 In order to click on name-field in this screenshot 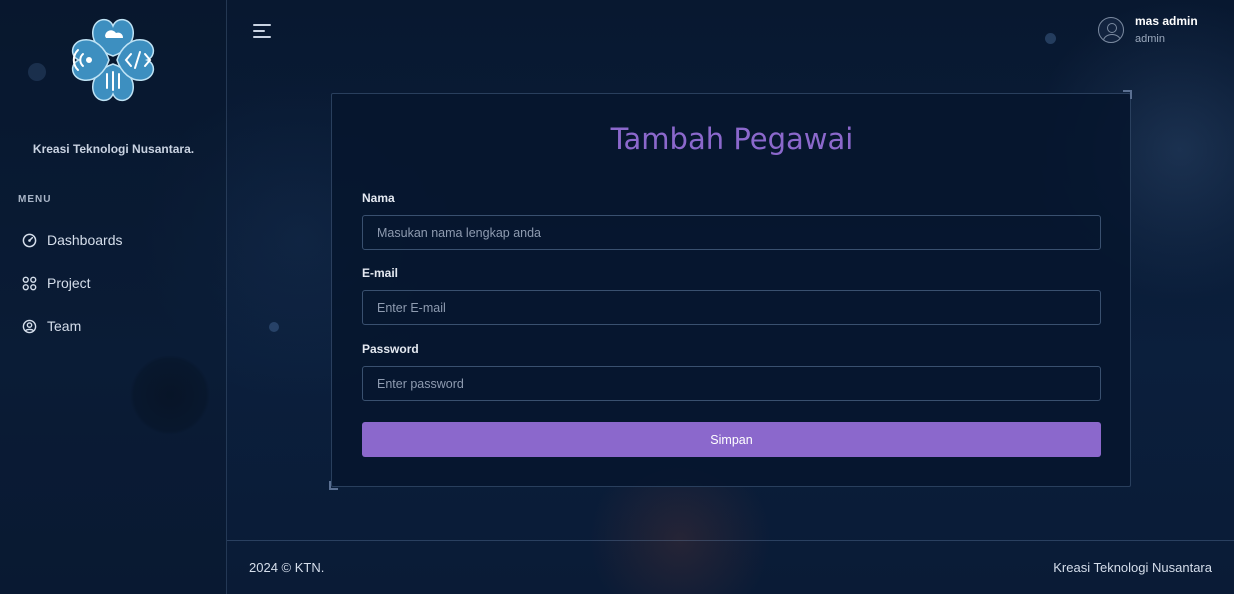, I will do `click(731, 232)`.